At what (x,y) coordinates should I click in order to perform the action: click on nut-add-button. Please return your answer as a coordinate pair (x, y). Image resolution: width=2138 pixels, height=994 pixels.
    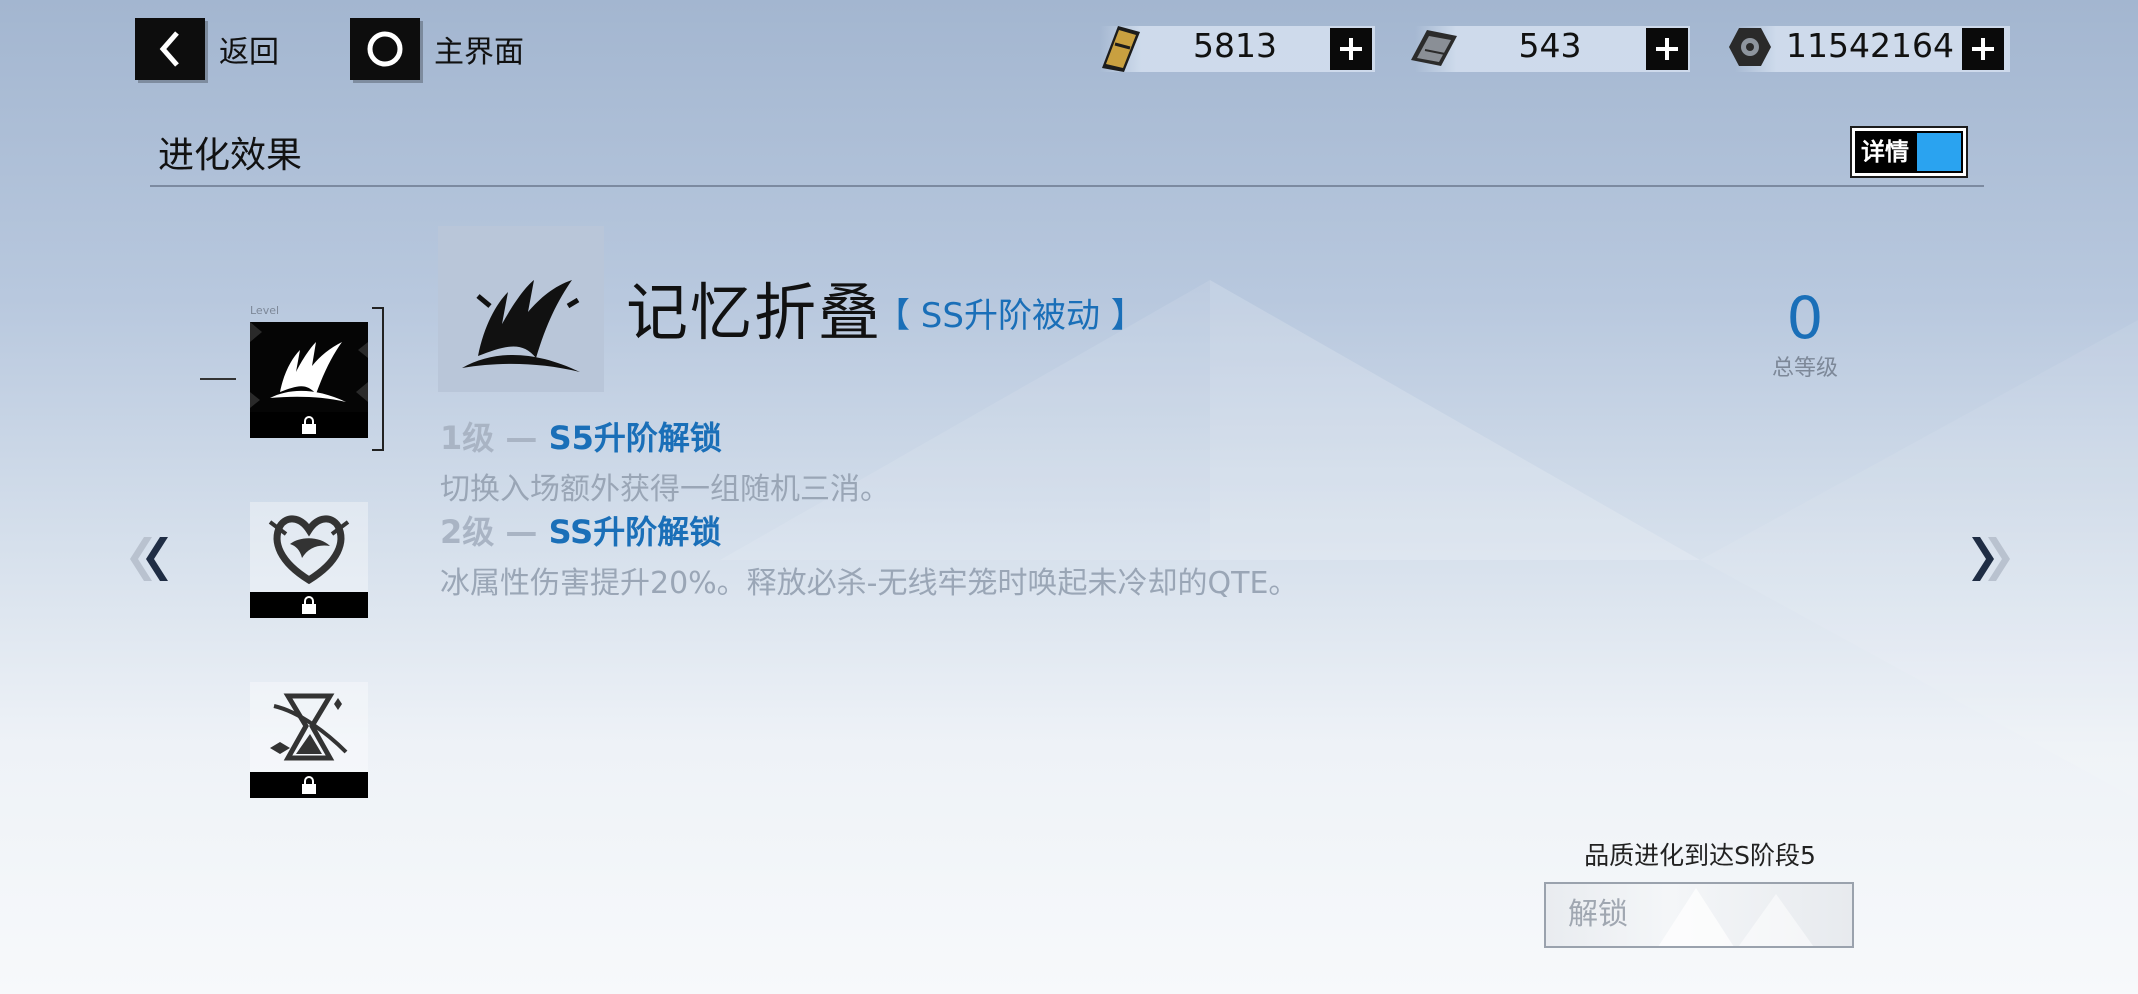
    Looking at the image, I should click on (1983, 49).